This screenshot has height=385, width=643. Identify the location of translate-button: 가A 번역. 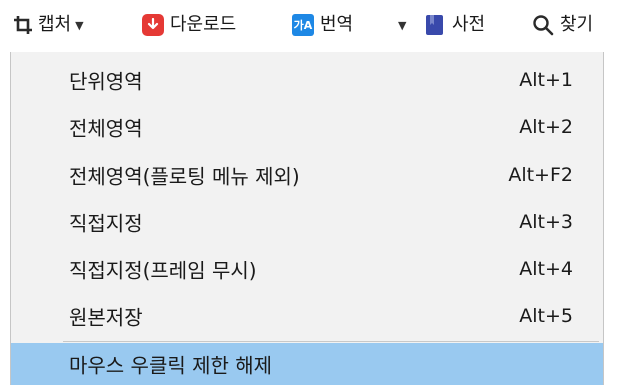
(322, 25).